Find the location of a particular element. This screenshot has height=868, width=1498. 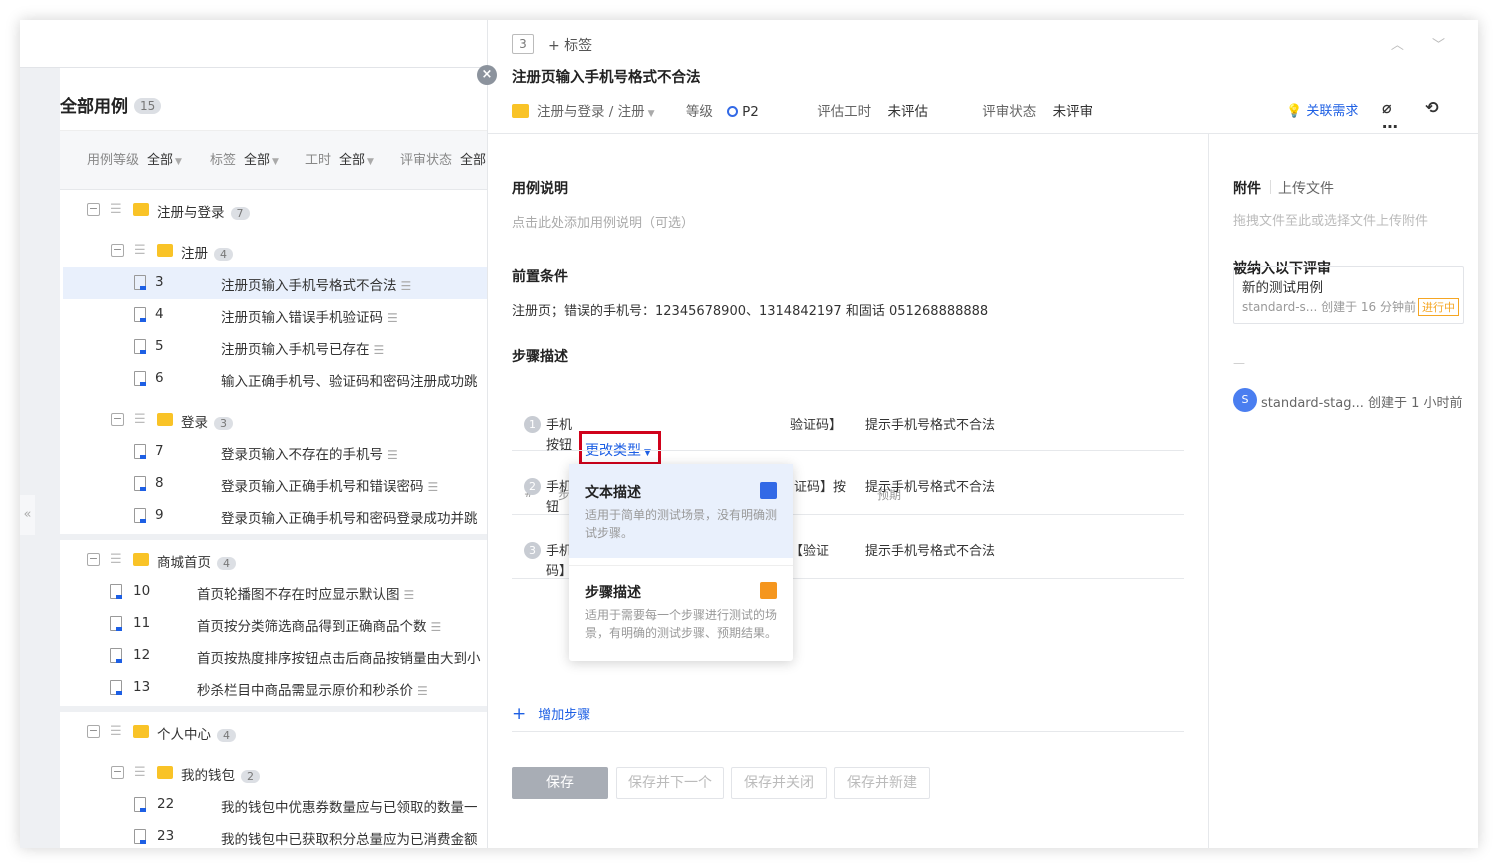

case-row: 13 秒杀栏目中商品需显示原价和秒杀价 ☰ is located at coordinates (275, 688).